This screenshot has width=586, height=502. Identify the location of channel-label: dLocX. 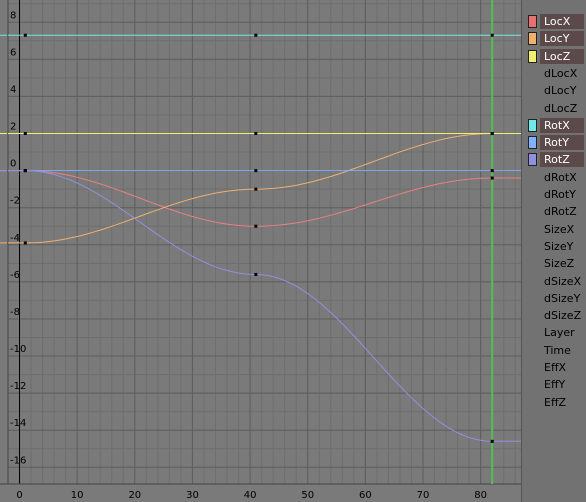
(561, 73).